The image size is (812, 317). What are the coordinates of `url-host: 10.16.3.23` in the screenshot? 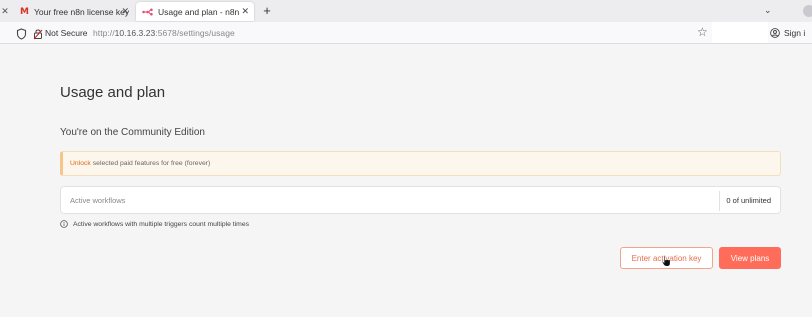 It's located at (135, 33).